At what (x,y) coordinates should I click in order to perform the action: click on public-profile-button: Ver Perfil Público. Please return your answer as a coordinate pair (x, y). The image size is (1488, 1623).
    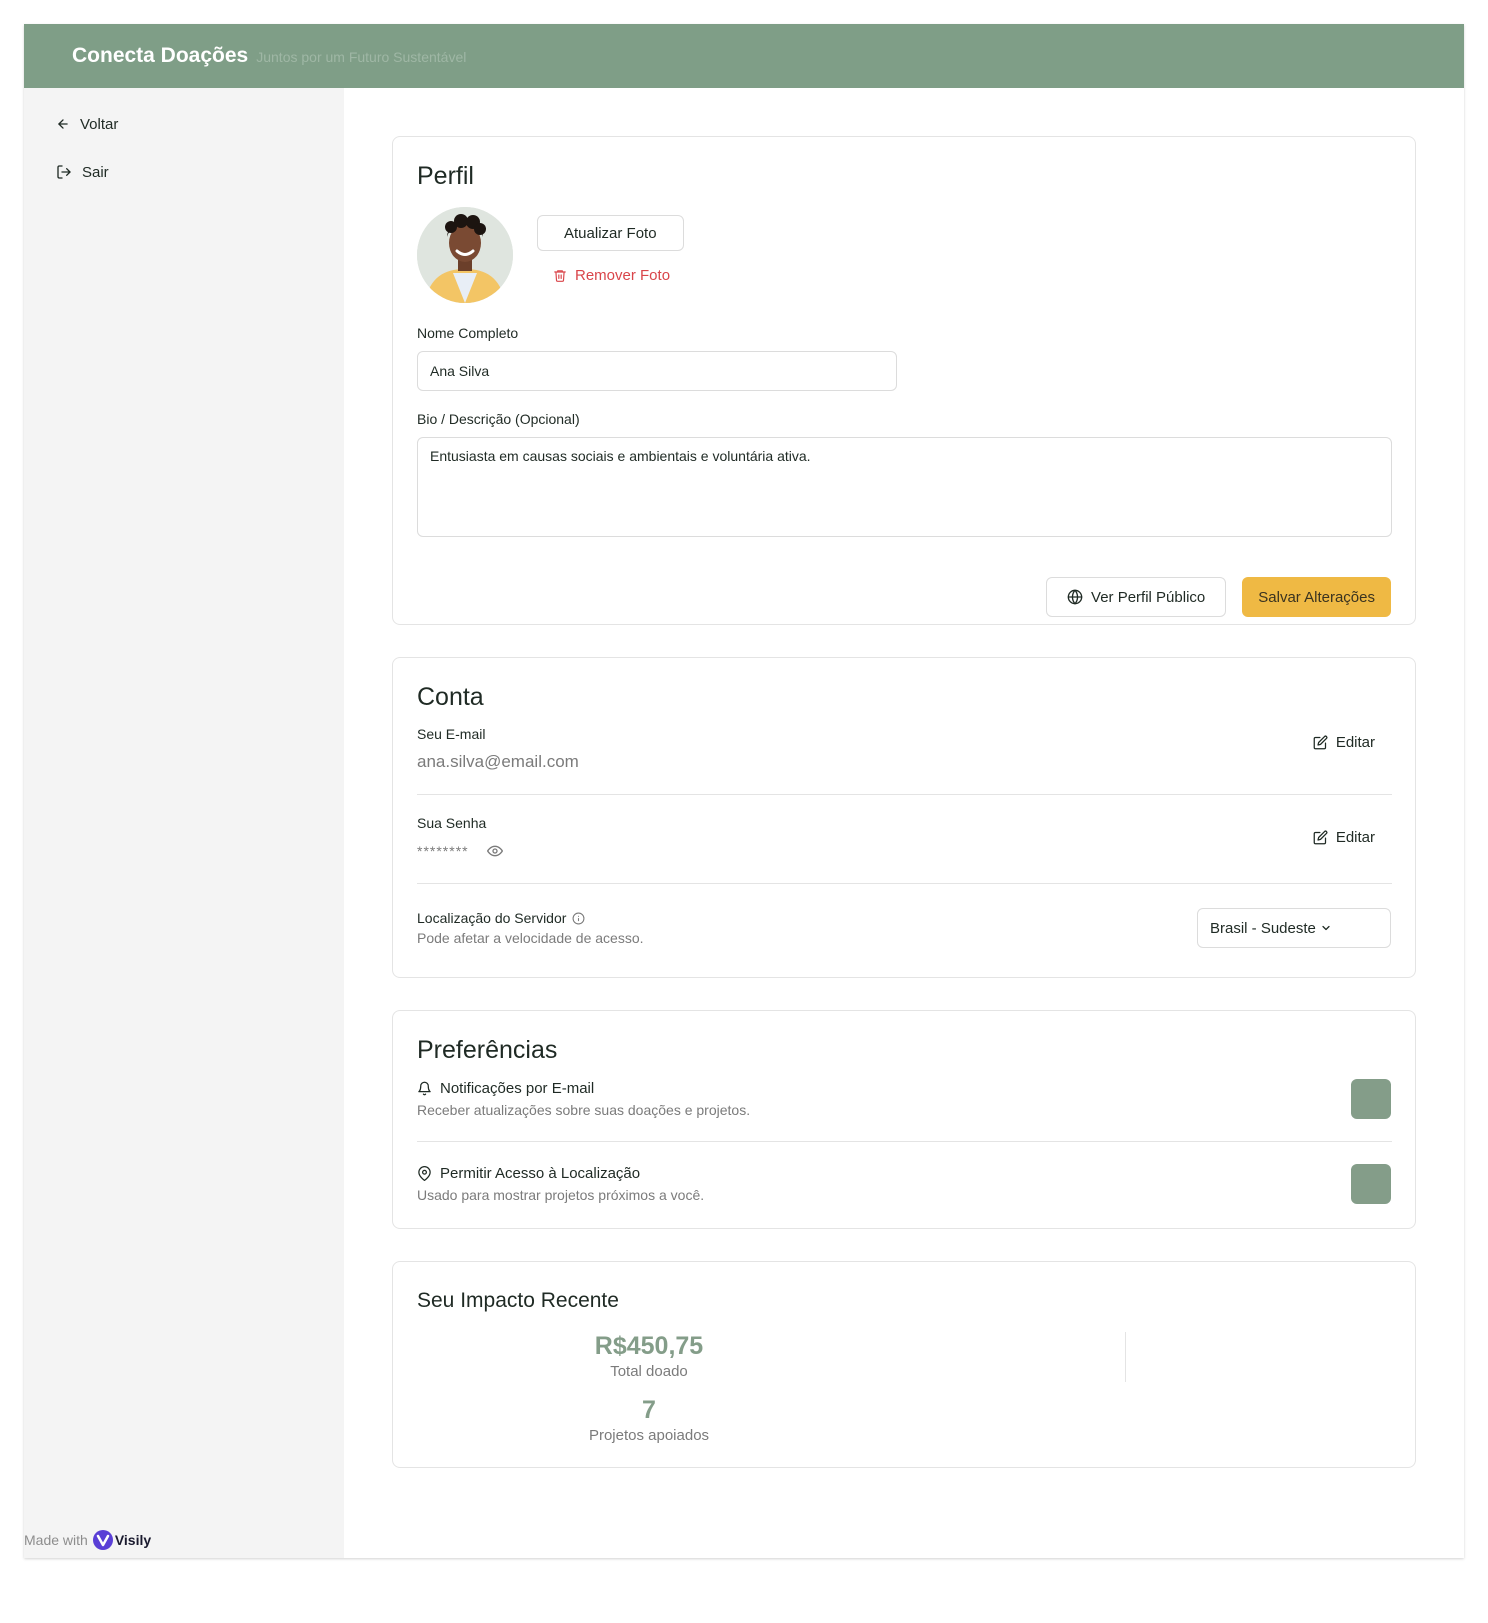
    Looking at the image, I should click on (1136, 597).